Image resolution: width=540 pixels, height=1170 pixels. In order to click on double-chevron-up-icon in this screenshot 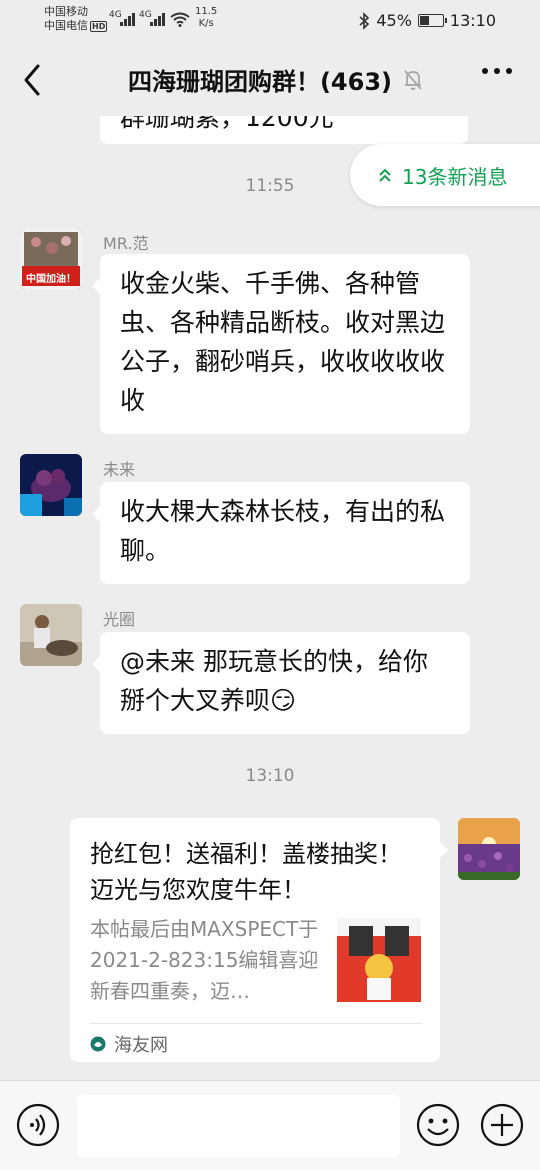, I will do `click(385, 175)`.